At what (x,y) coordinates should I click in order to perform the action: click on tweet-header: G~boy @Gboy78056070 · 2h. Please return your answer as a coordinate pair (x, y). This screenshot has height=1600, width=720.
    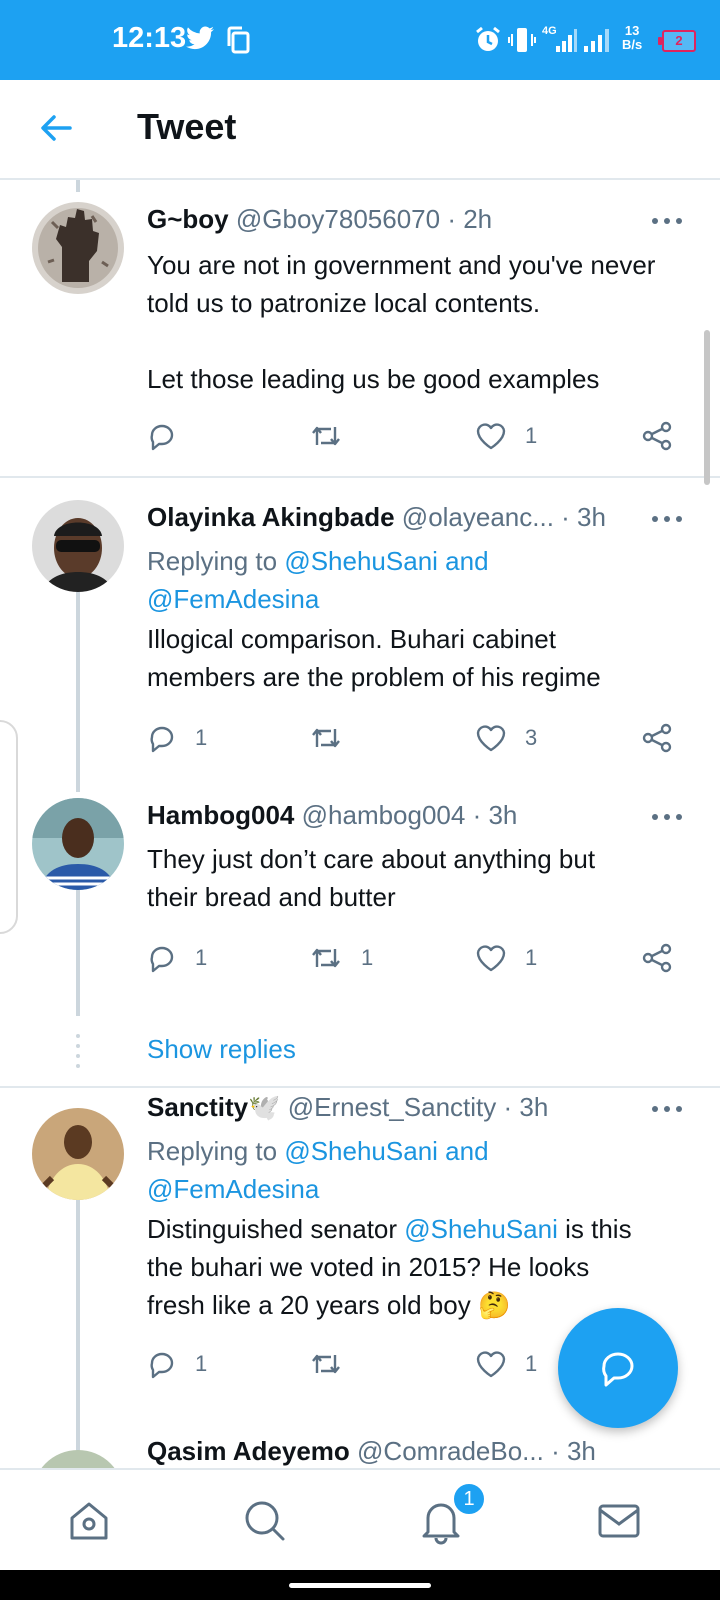
    Looking at the image, I should click on (413, 219).